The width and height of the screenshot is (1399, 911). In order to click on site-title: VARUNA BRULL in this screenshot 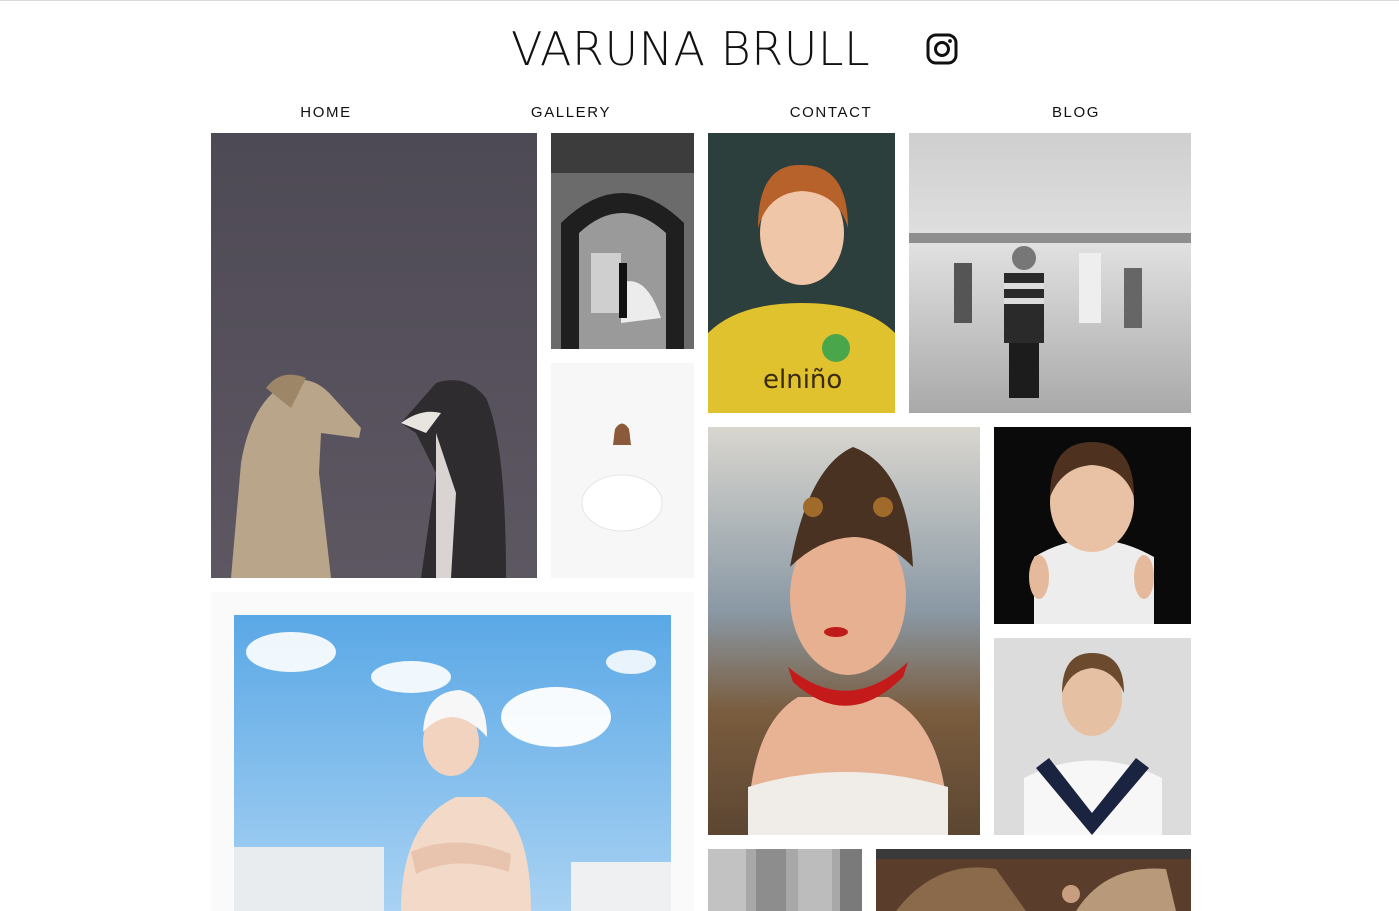, I will do `click(690, 49)`.